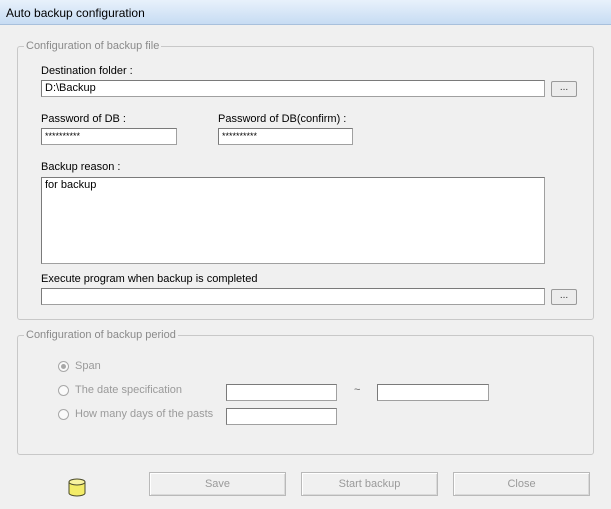 The width and height of the screenshot is (611, 509). What do you see at coordinates (282, 119) in the screenshot?
I see `db-password-confirm-label: Password of DB(confirm) :` at bounding box center [282, 119].